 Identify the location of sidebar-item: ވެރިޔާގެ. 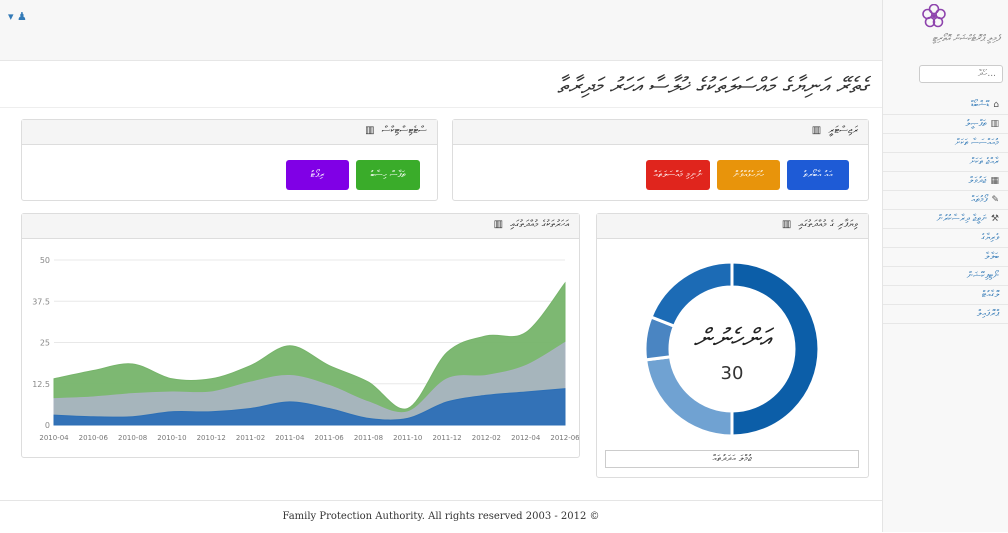
(945, 238).